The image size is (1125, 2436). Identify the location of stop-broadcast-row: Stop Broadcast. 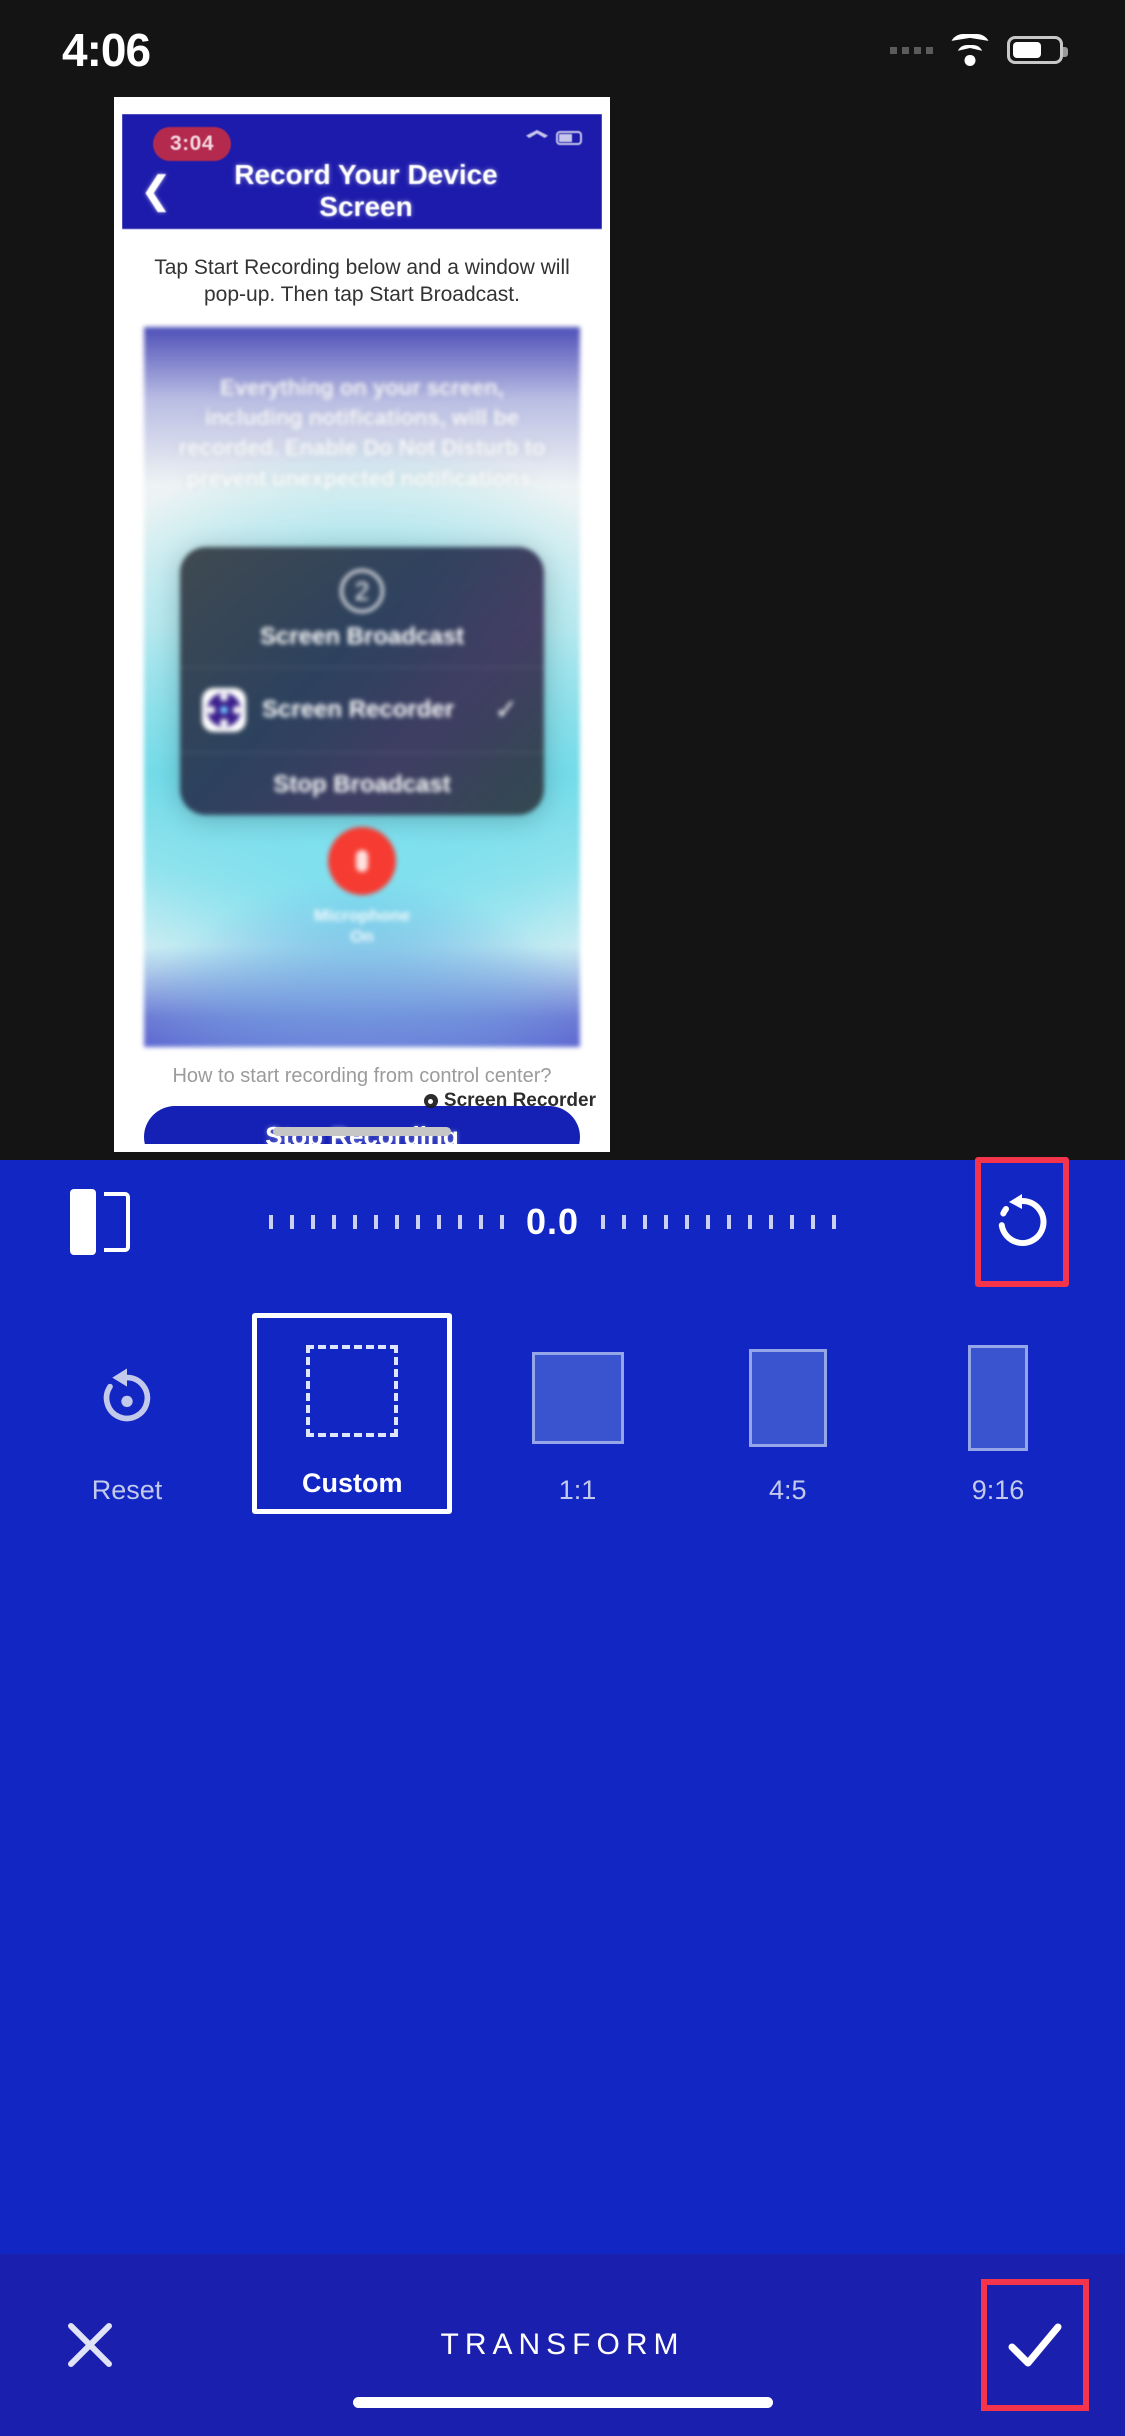
(362, 783).